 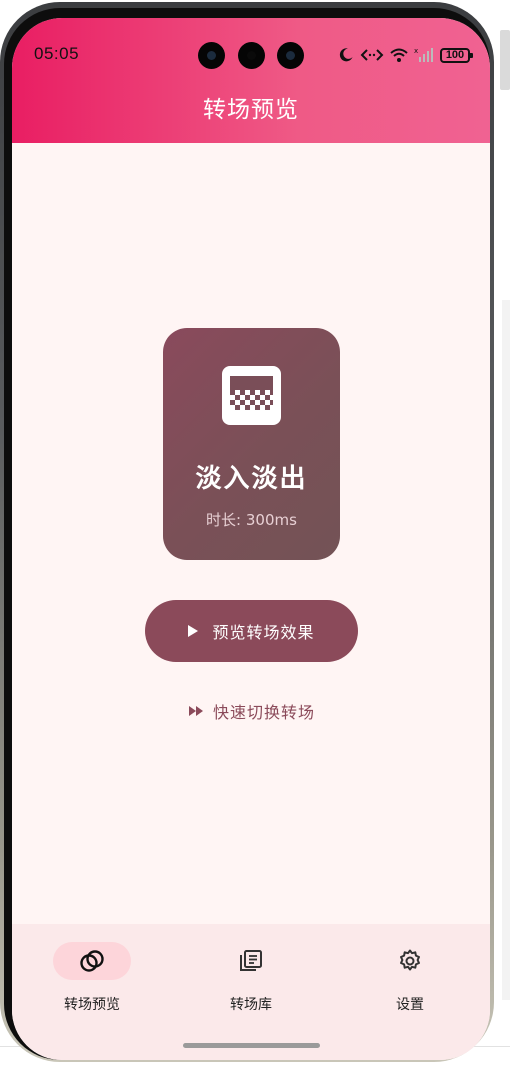 I want to click on signal-icon: x, so click(x=423, y=54).